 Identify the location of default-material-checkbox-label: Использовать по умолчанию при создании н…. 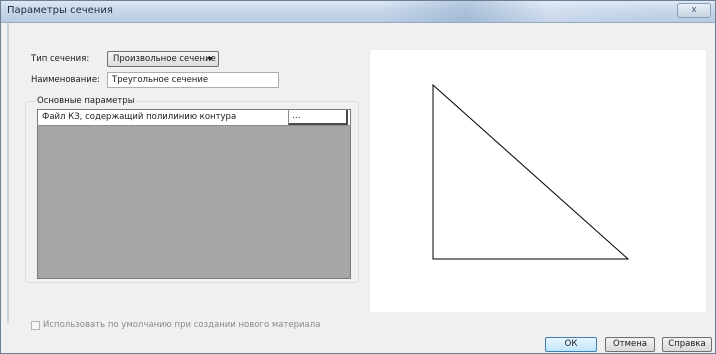
(182, 325).